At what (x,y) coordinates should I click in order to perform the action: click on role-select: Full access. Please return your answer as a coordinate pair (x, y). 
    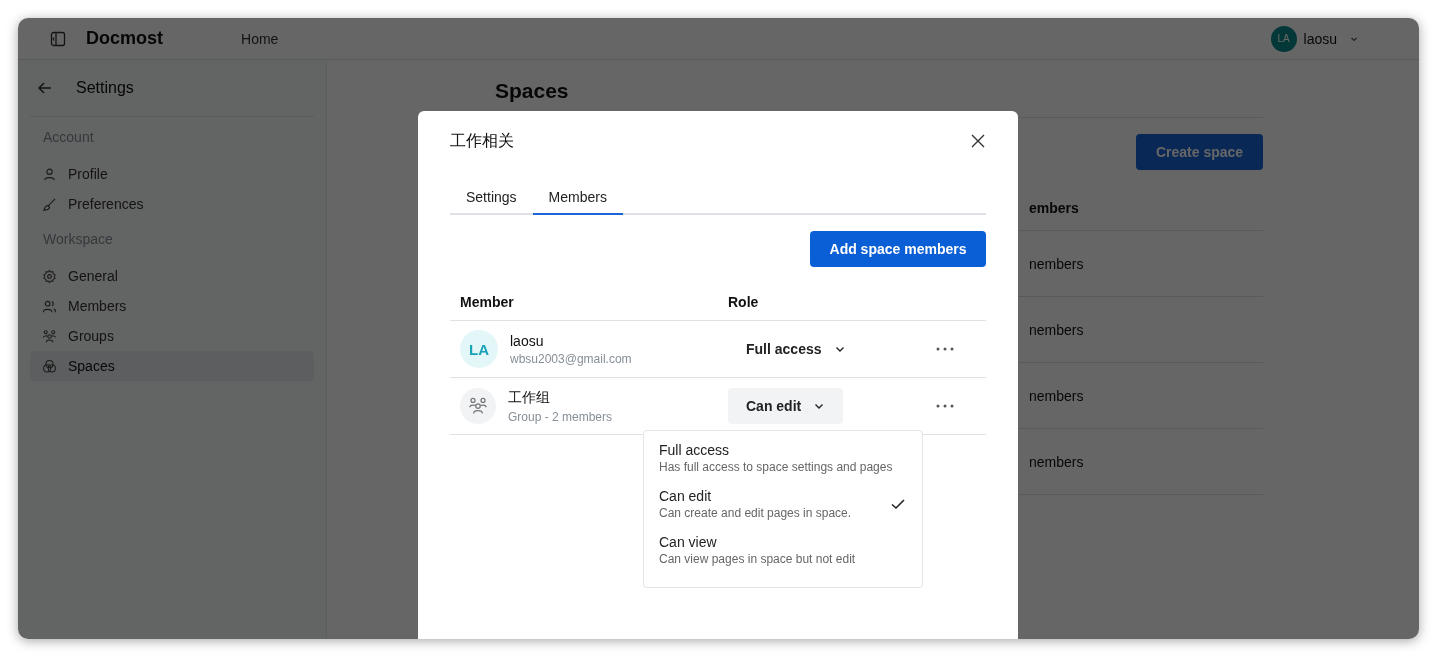
    Looking at the image, I should click on (796, 349).